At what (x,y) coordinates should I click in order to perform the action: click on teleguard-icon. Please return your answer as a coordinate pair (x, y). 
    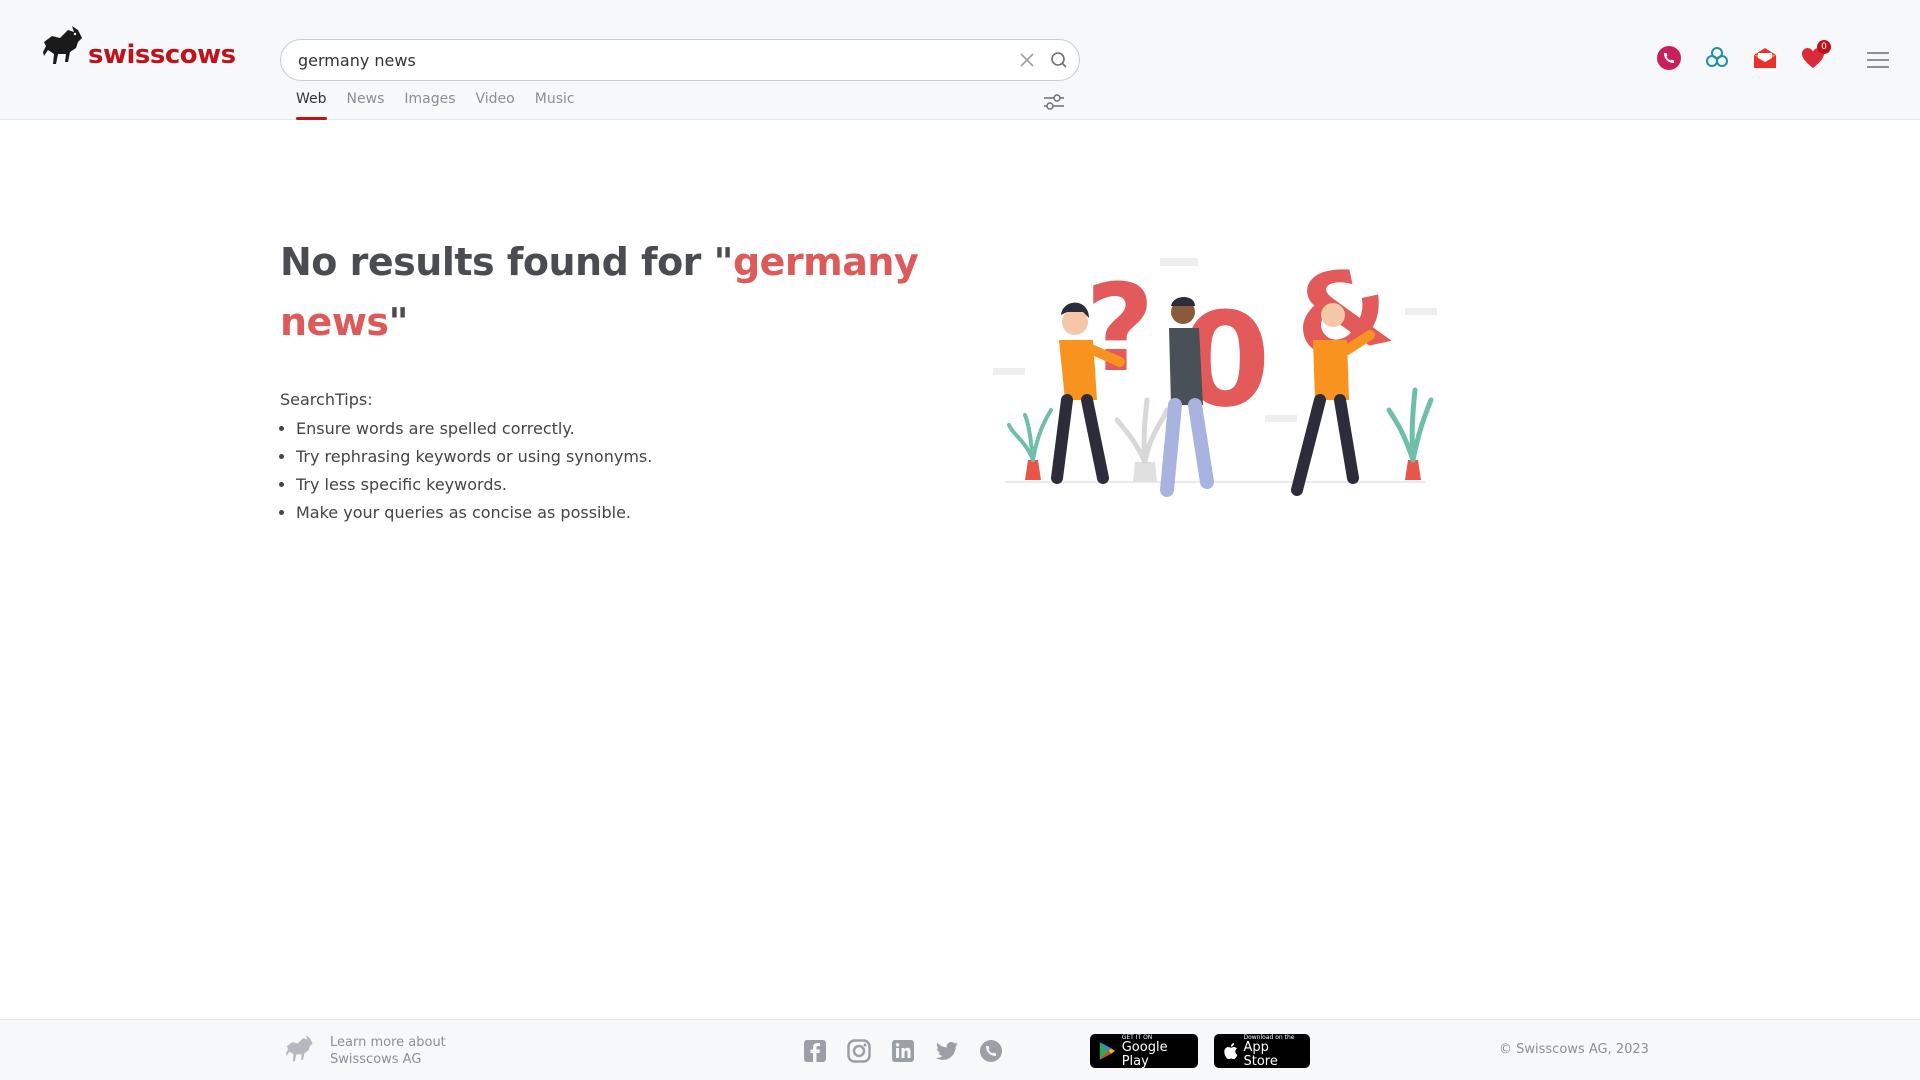
    Looking at the image, I should click on (1717, 57).